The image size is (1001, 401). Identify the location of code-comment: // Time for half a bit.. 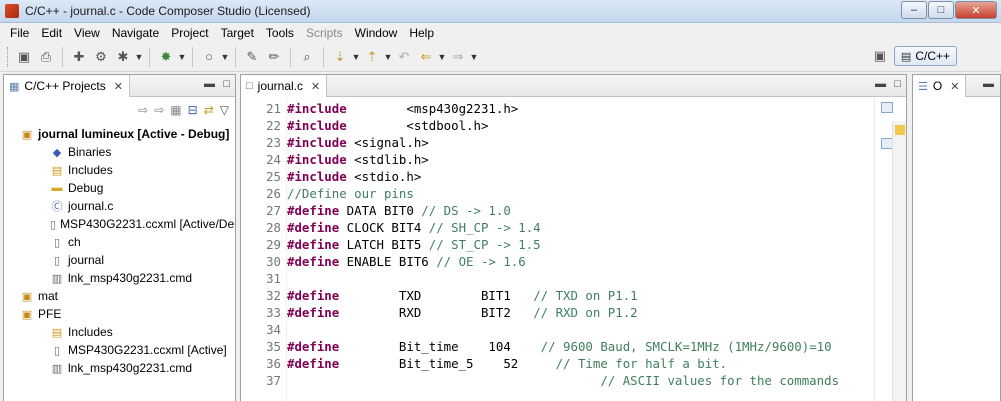
(641, 363).